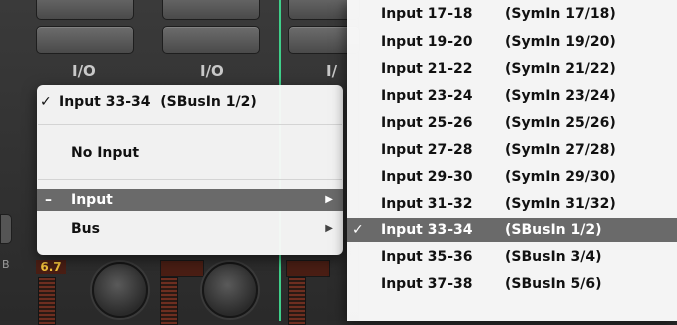 The width and height of the screenshot is (677, 325). I want to click on input-name: Input 21-22, so click(427, 69).